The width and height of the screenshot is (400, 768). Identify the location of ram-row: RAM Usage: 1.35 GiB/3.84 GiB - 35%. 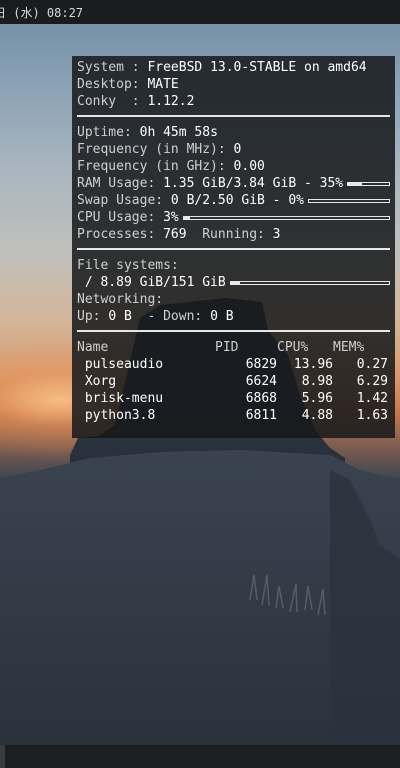
(233, 183).